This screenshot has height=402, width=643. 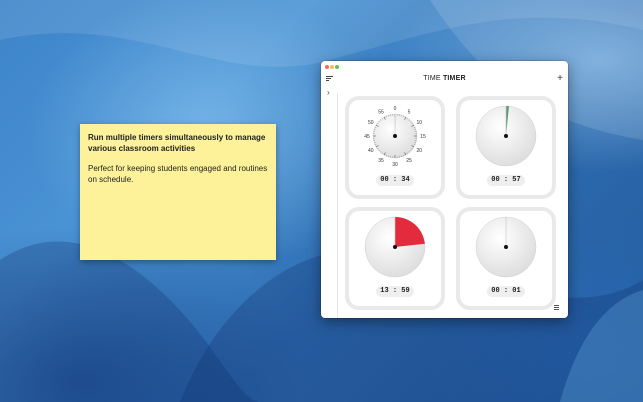 I want to click on dial-number-30: 30, so click(x=395, y=165).